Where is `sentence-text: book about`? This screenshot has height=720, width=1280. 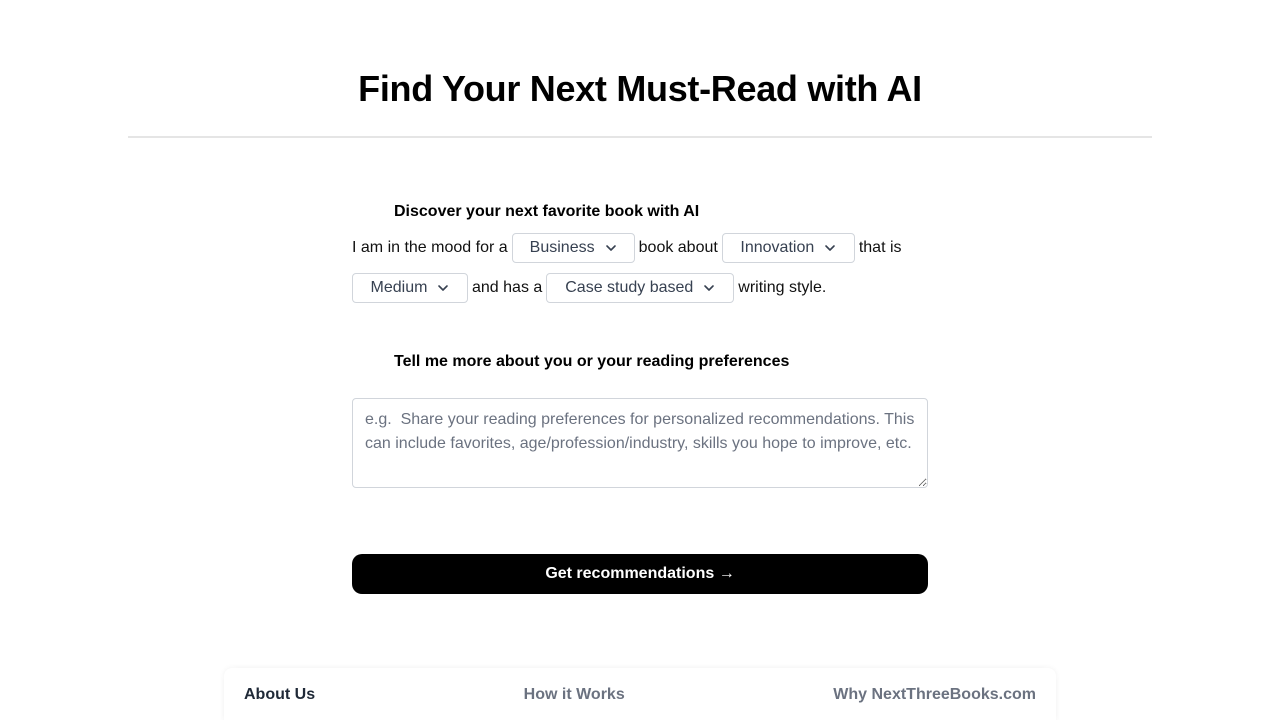
sentence-text: book about is located at coordinates (678, 247).